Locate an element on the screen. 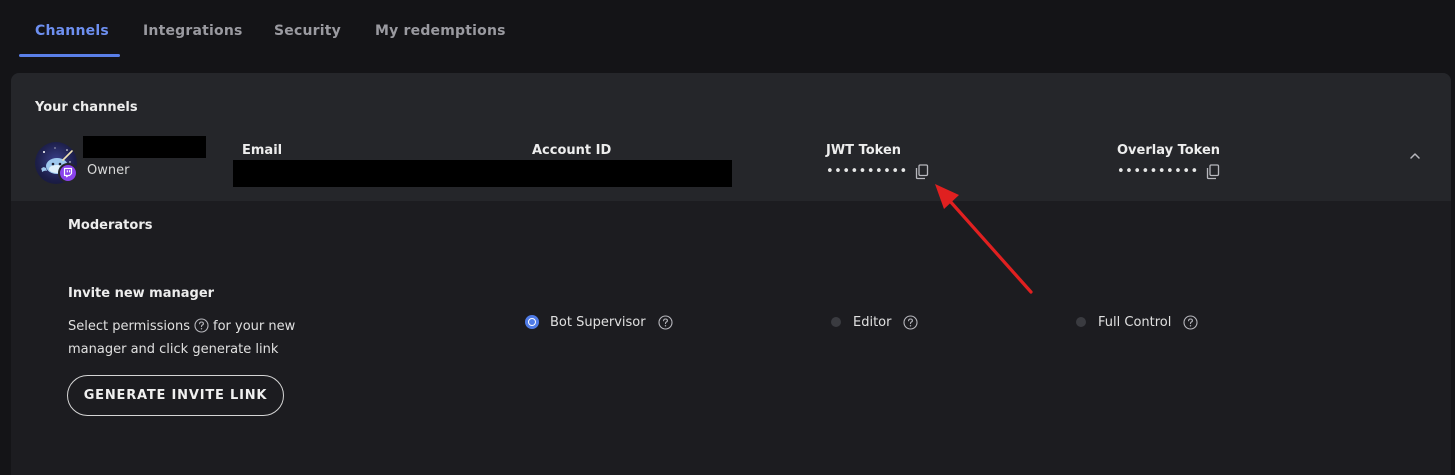  email-label: Email is located at coordinates (262, 150).